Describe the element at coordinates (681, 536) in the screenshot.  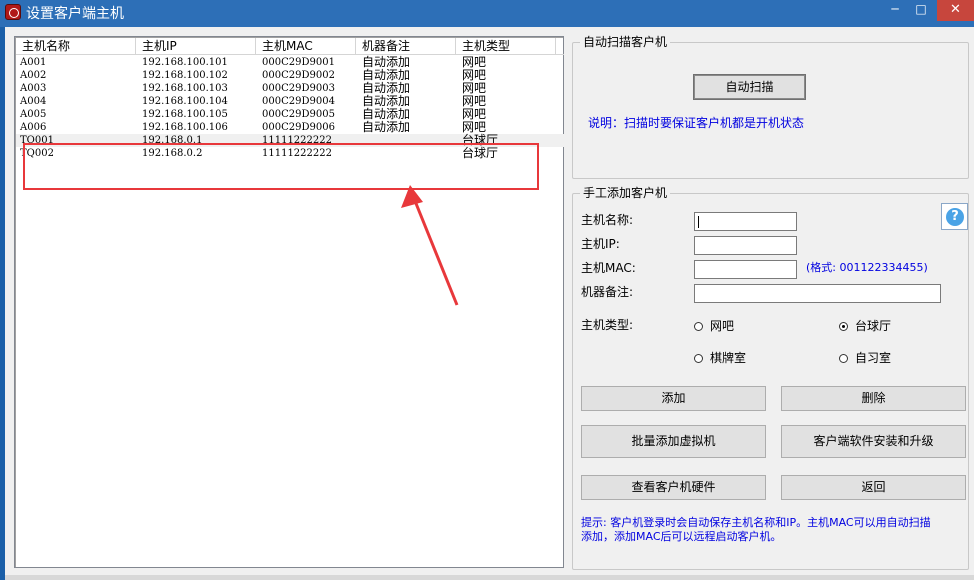
I see `tip-line-2: 添加，添加MAC后可以远程启动客户机。` at that location.